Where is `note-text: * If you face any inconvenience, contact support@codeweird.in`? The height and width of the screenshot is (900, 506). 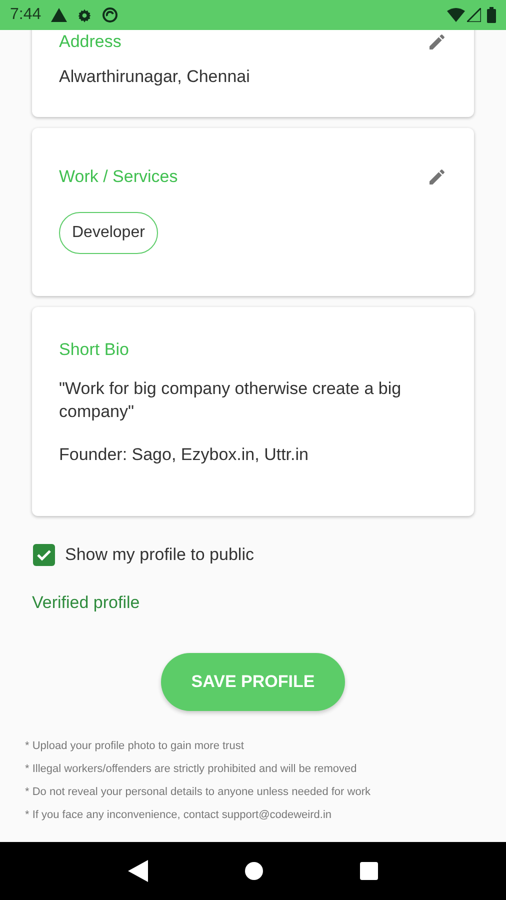
note-text: * If you face any inconvenience, contact support@codeweird.in is located at coordinates (179, 815).